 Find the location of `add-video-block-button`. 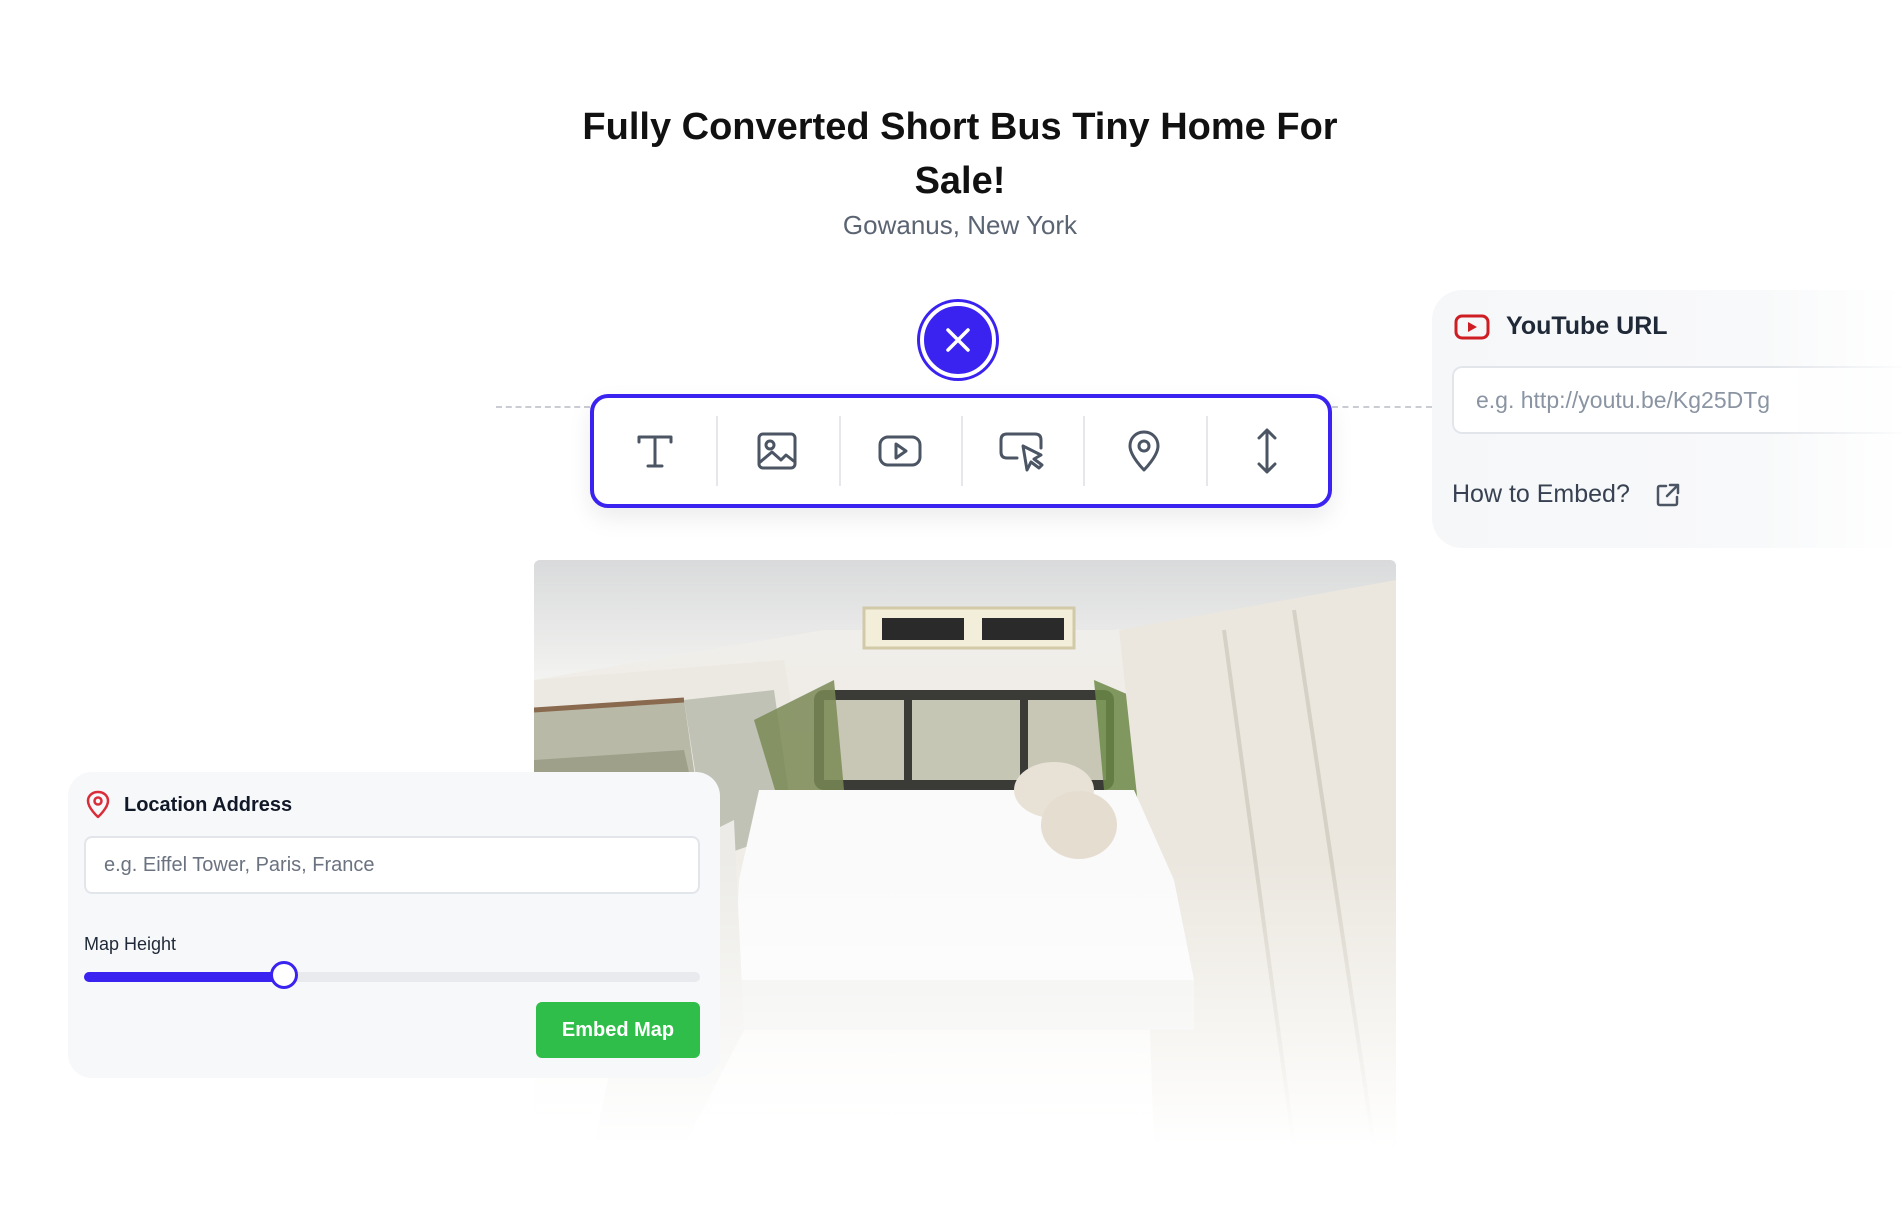

add-video-block-button is located at coordinates (899, 451).